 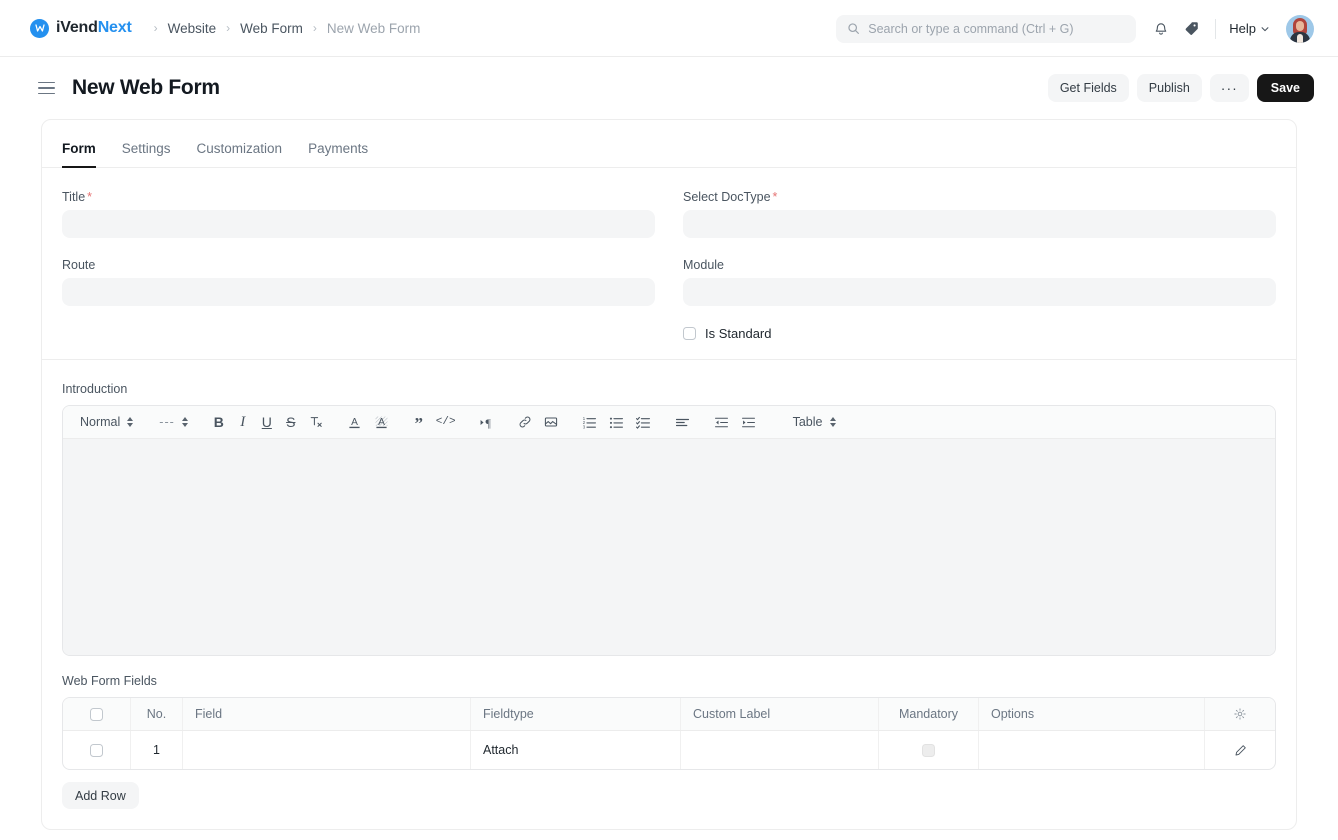 I want to click on column-header-field: Field, so click(x=327, y=714).